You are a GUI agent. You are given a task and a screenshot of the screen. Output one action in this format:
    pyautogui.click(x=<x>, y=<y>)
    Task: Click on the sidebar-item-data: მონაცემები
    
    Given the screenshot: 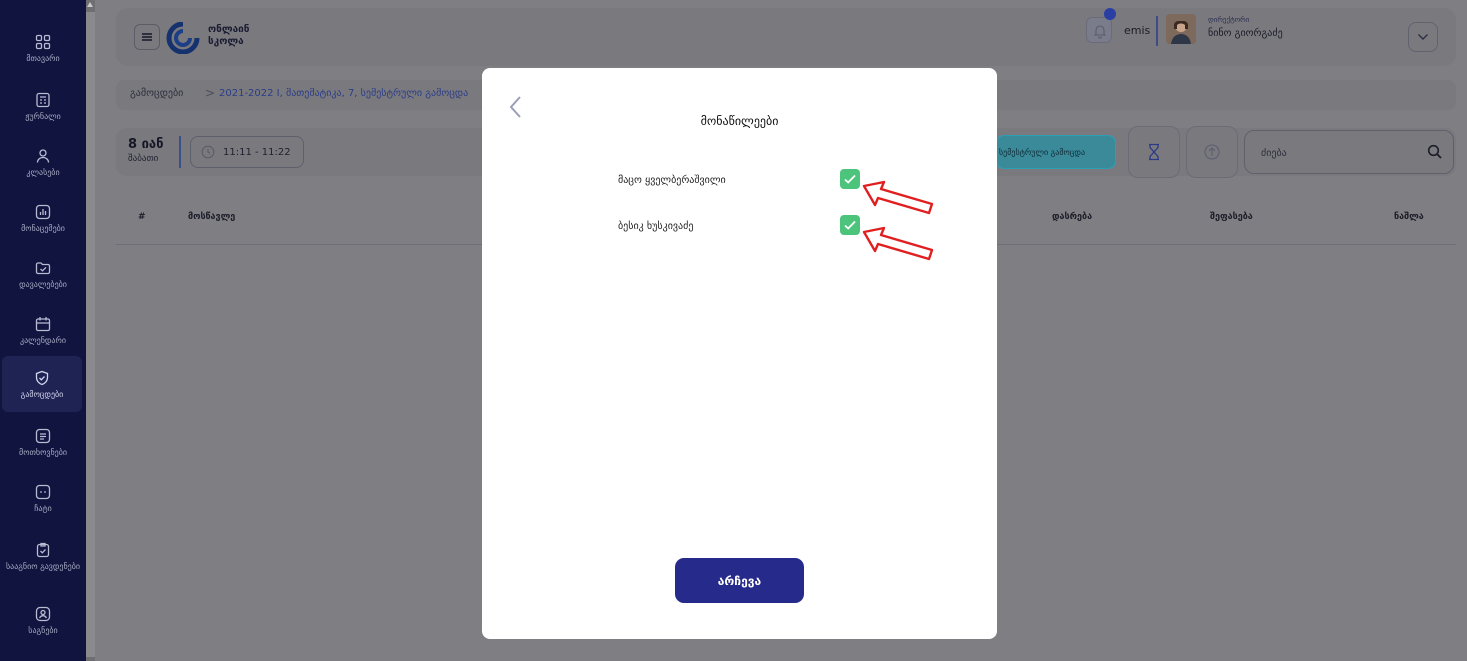 What is the action you would take?
    pyautogui.click(x=43, y=218)
    